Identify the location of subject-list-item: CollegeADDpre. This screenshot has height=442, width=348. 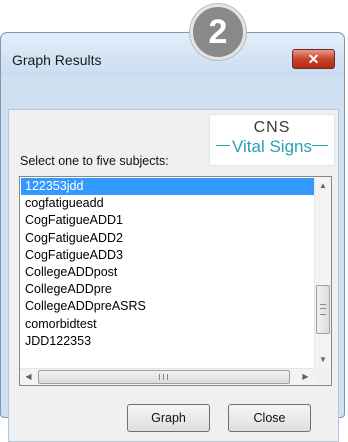
(168, 289).